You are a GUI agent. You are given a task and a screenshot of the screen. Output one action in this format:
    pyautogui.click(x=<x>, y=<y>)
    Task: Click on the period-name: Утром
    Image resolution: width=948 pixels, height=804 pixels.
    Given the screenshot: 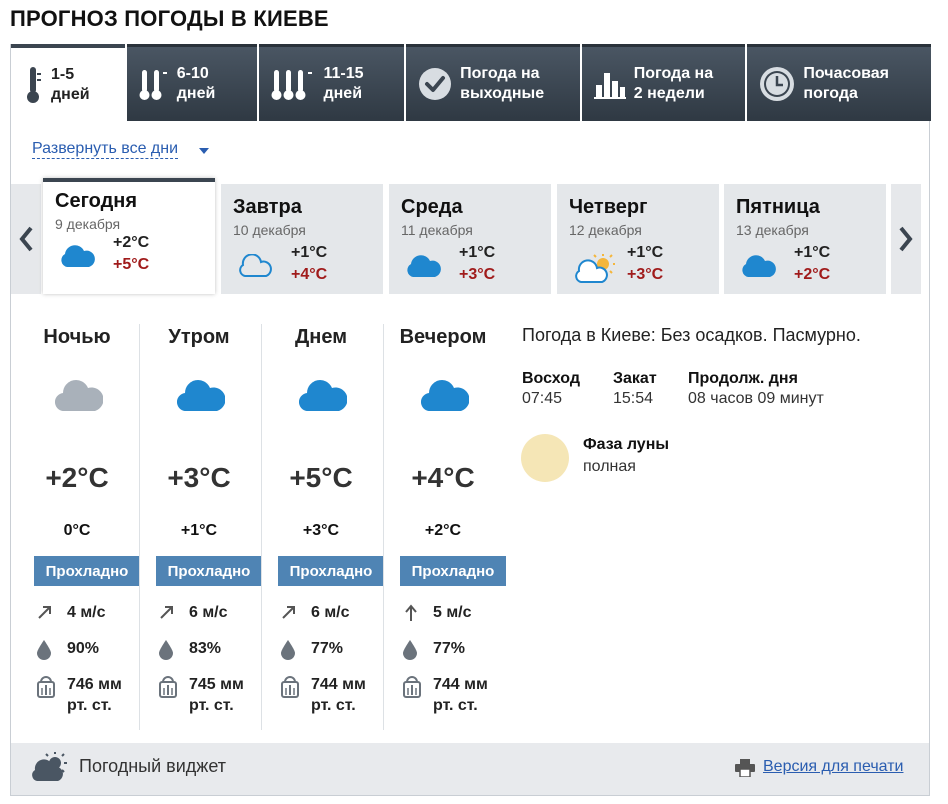 What is the action you would take?
    pyautogui.click(x=199, y=337)
    